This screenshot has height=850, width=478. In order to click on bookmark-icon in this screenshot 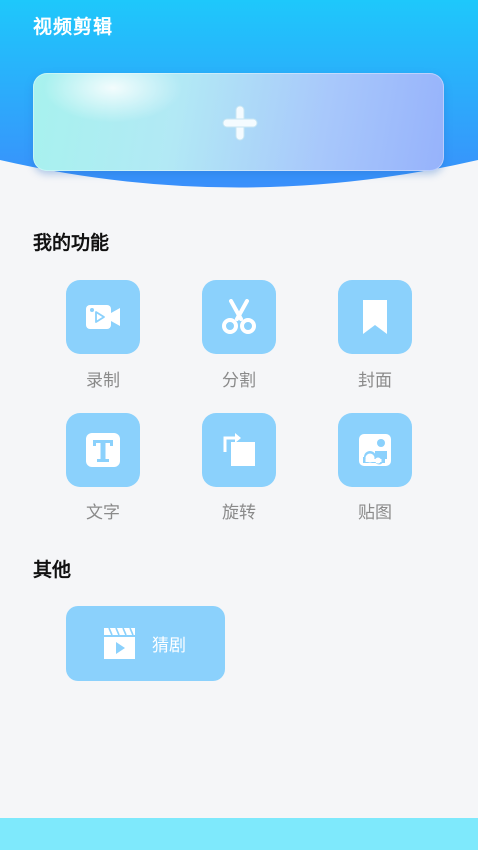, I will do `click(375, 317)`.